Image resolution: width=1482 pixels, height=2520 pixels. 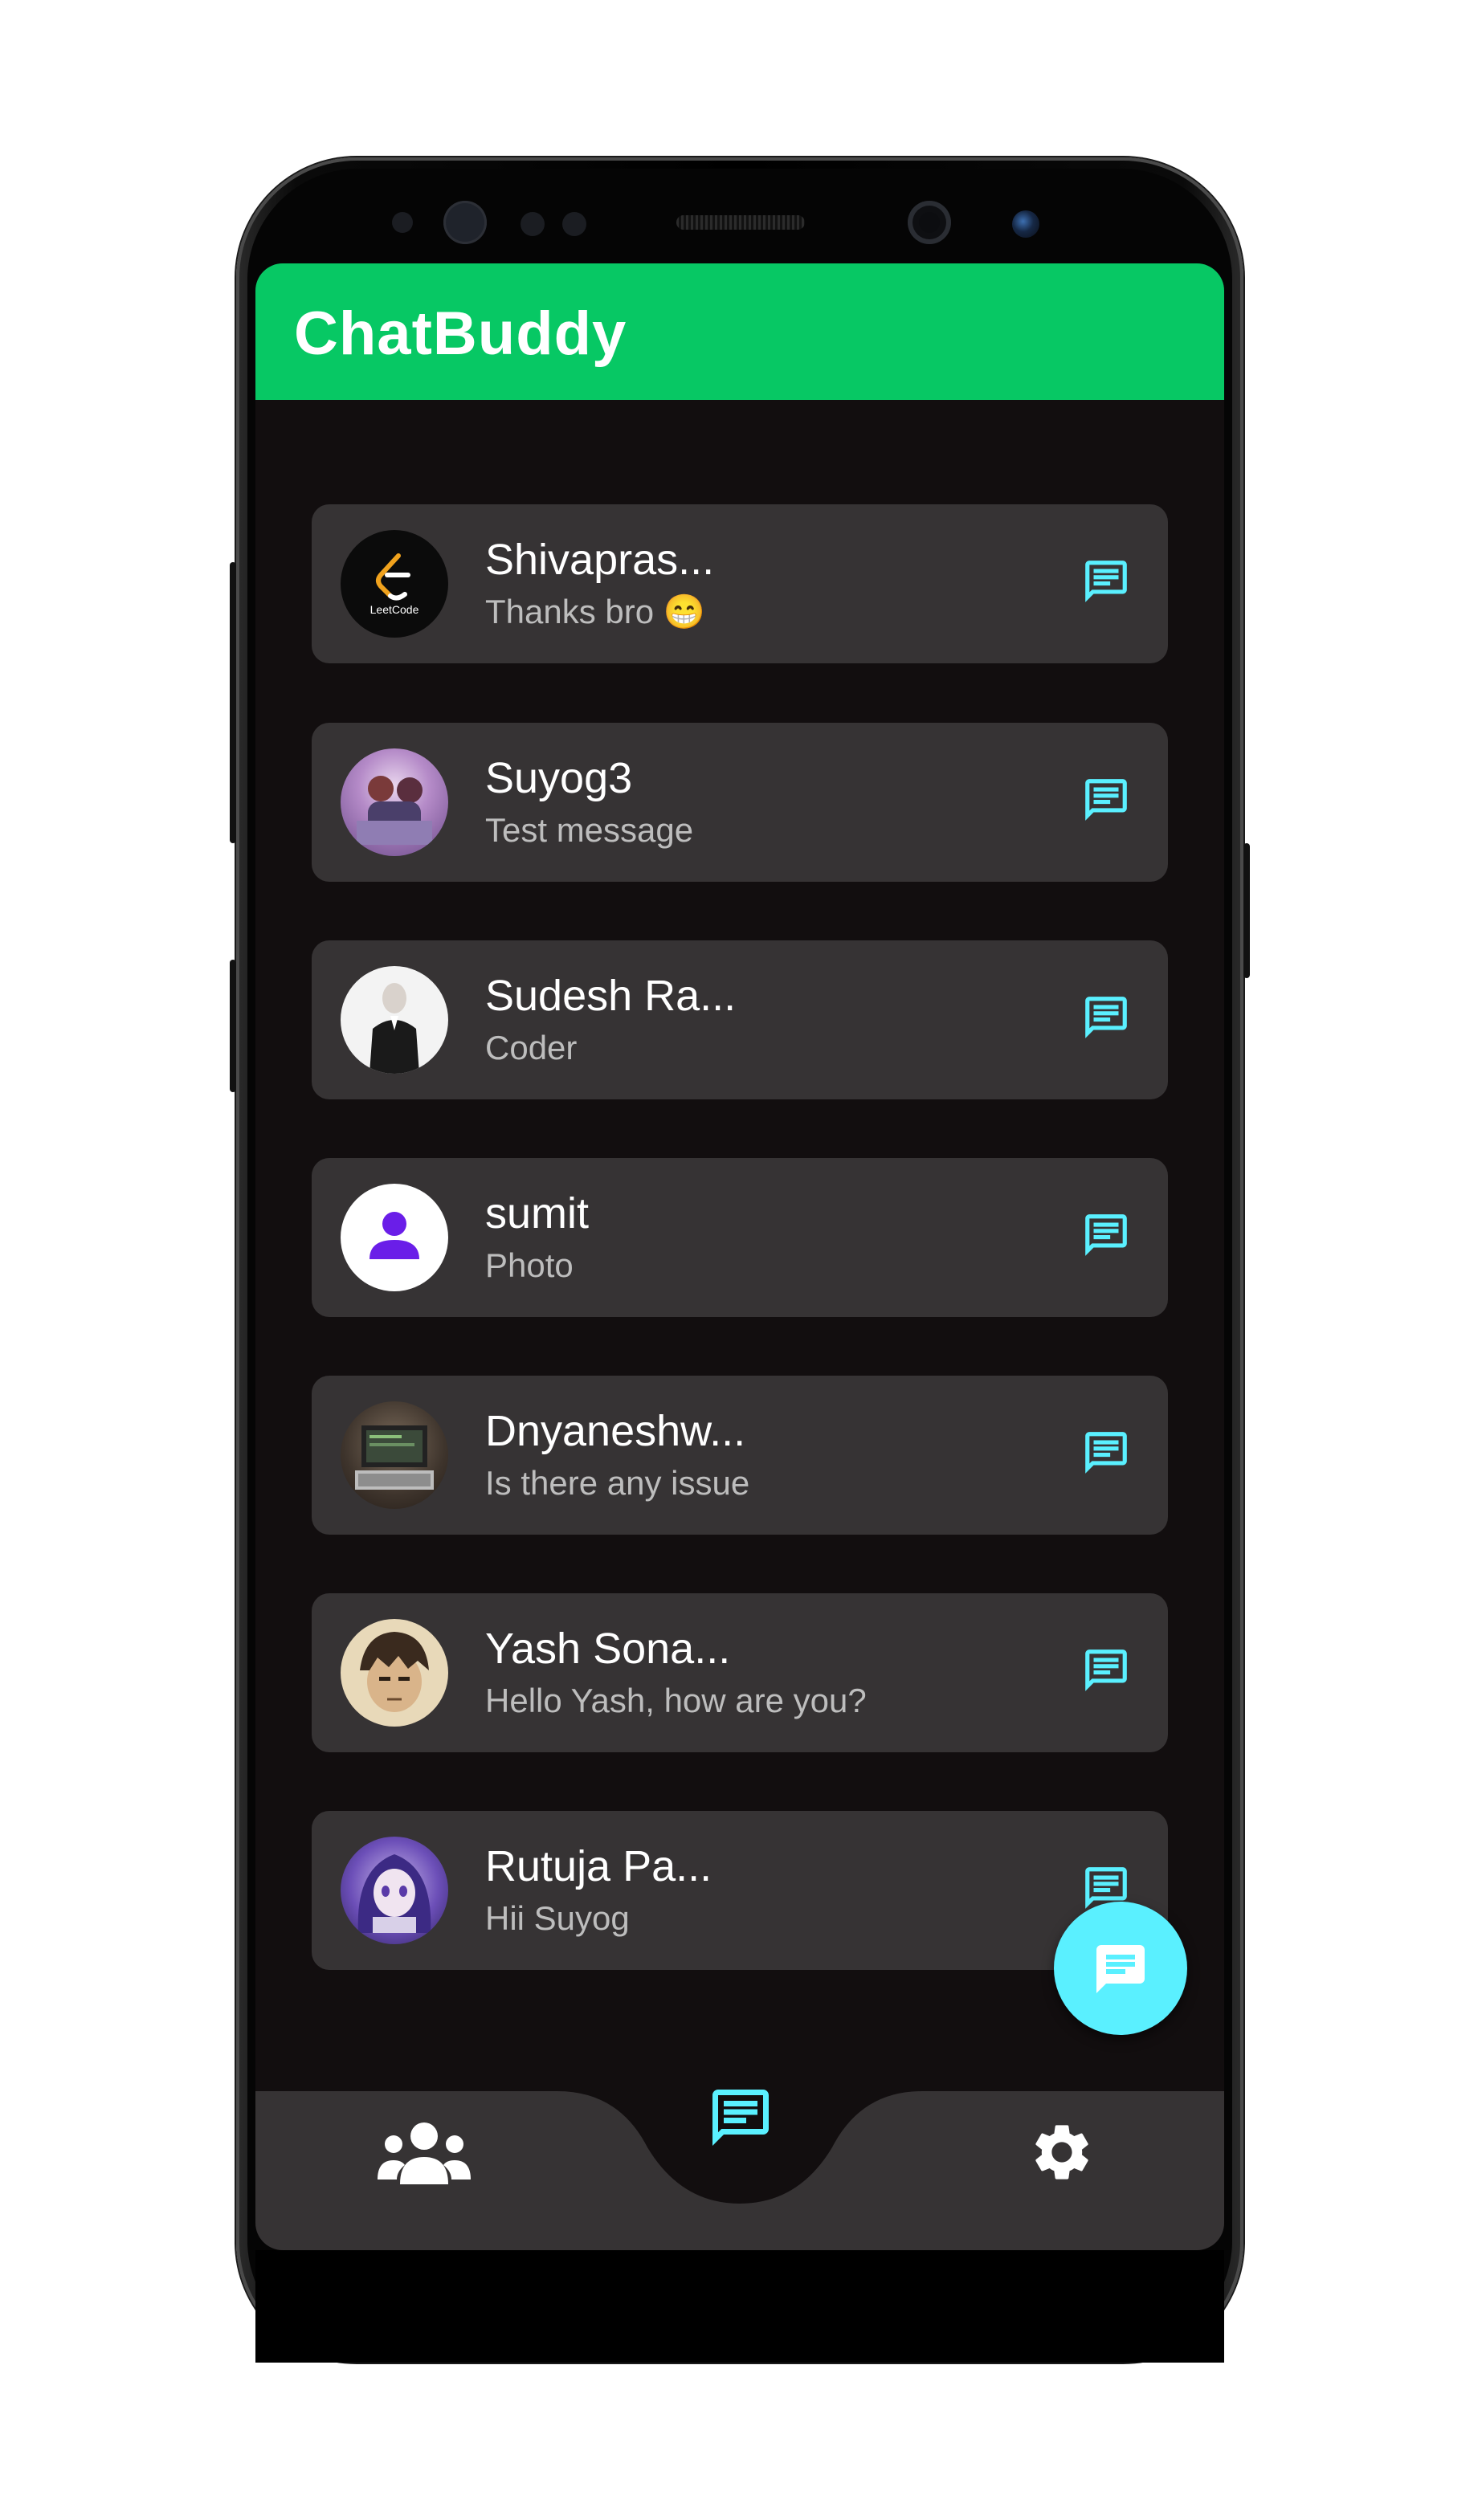 What do you see at coordinates (557, 1918) in the screenshot?
I see `chat-last-message: Hii Suyog` at bounding box center [557, 1918].